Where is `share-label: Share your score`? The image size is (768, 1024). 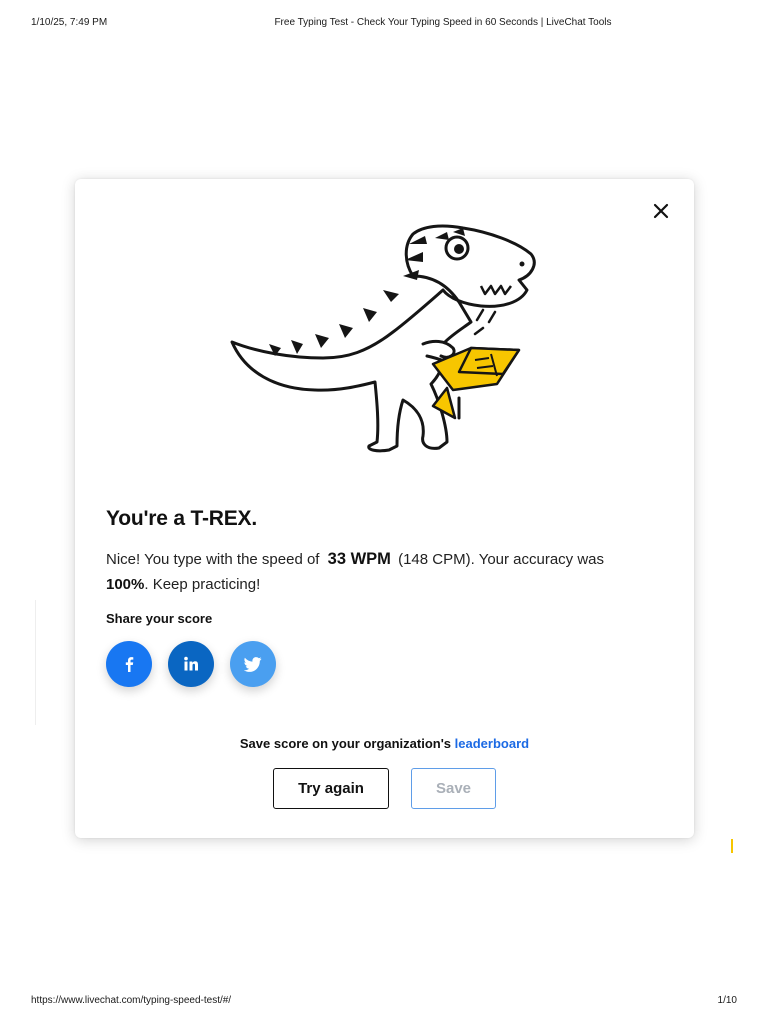 share-label: Share your score is located at coordinates (159, 618).